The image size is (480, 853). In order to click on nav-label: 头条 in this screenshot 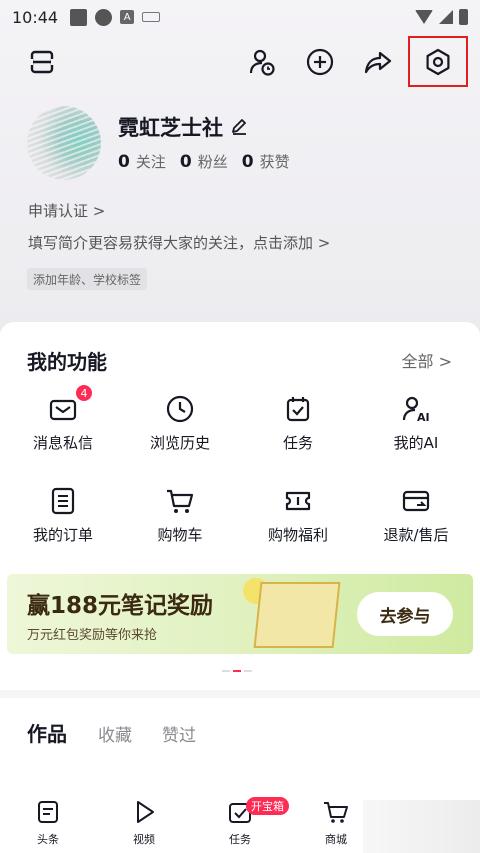, I will do `click(48, 839)`.